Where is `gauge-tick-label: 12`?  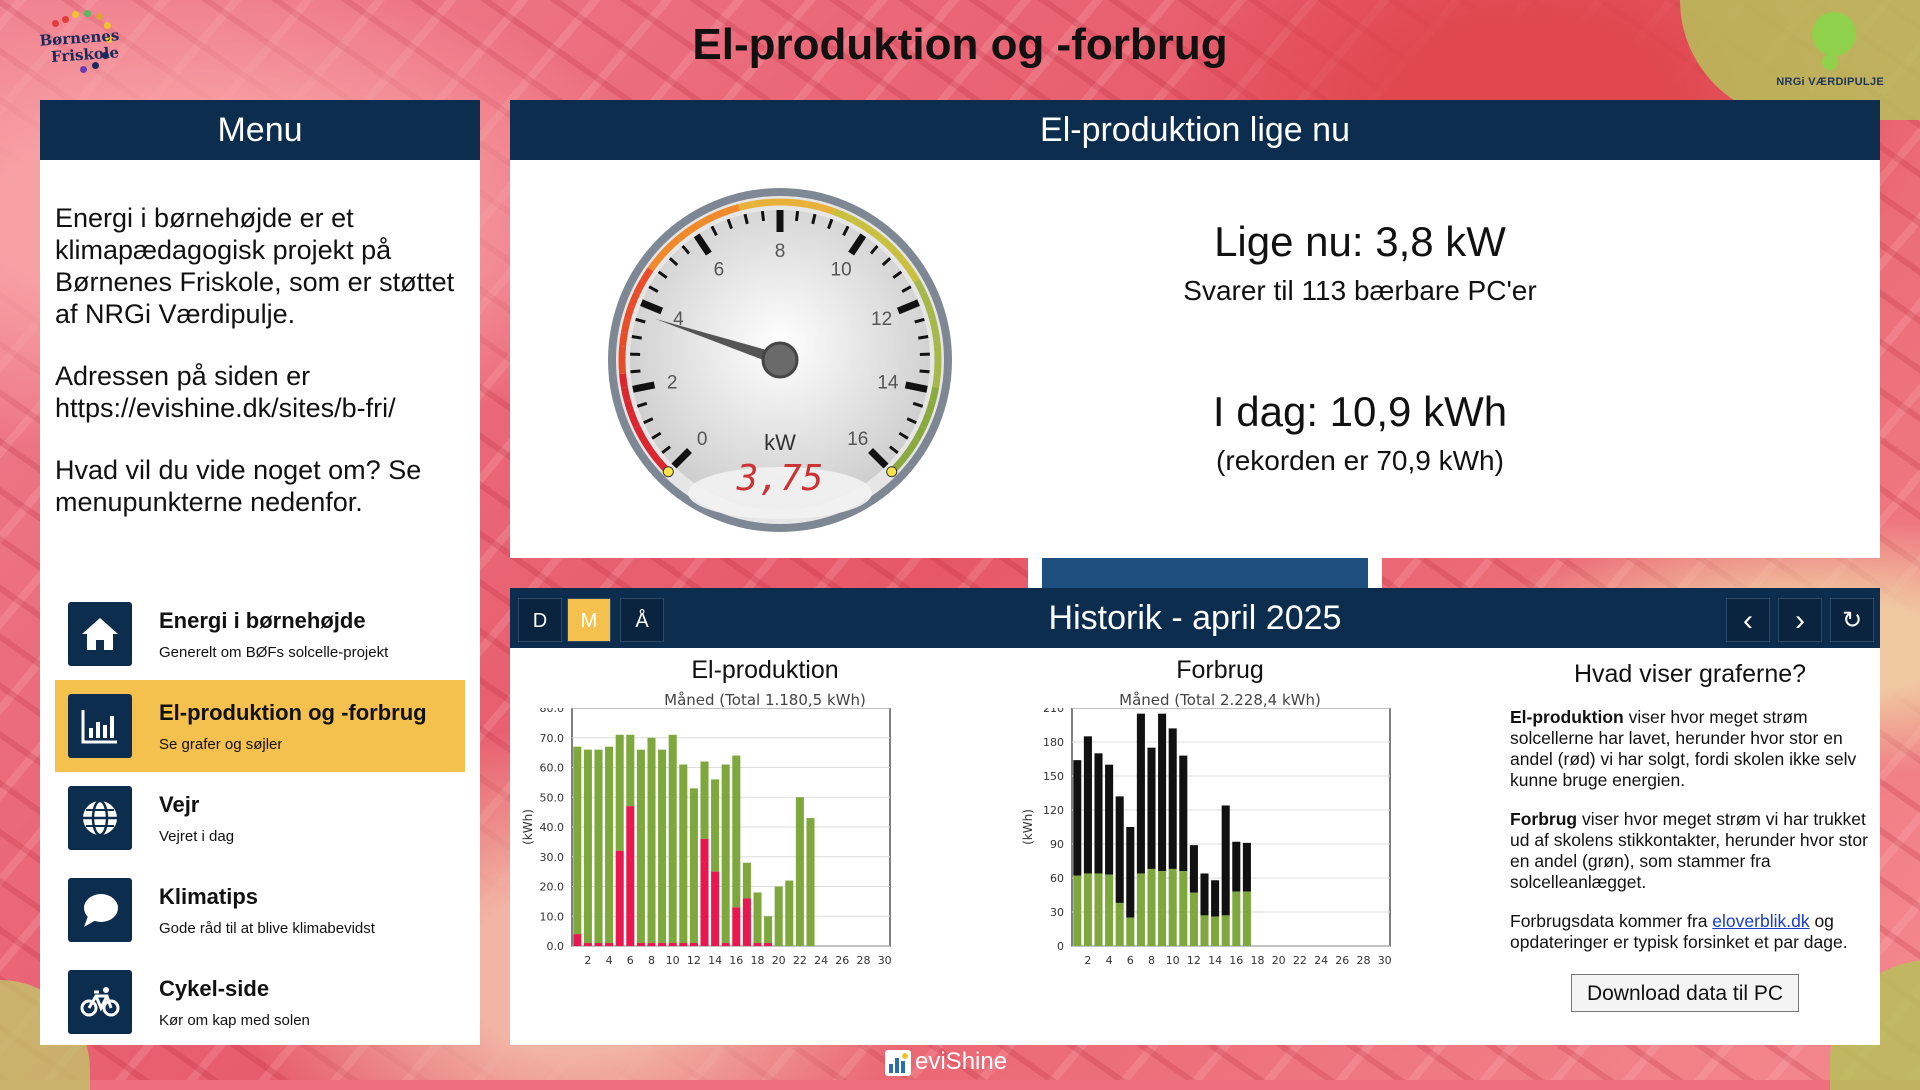
gauge-tick-label: 12 is located at coordinates (881, 319).